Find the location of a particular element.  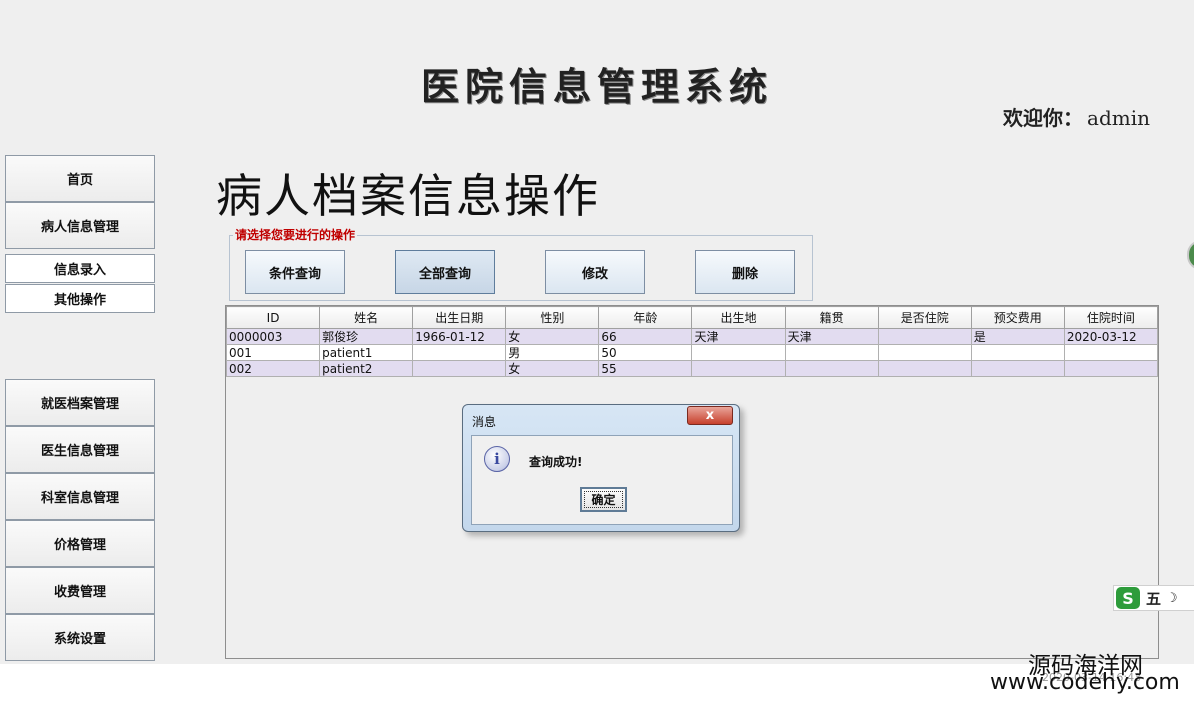

welcome-text: 欢迎你： admin is located at coordinates (1076, 116).